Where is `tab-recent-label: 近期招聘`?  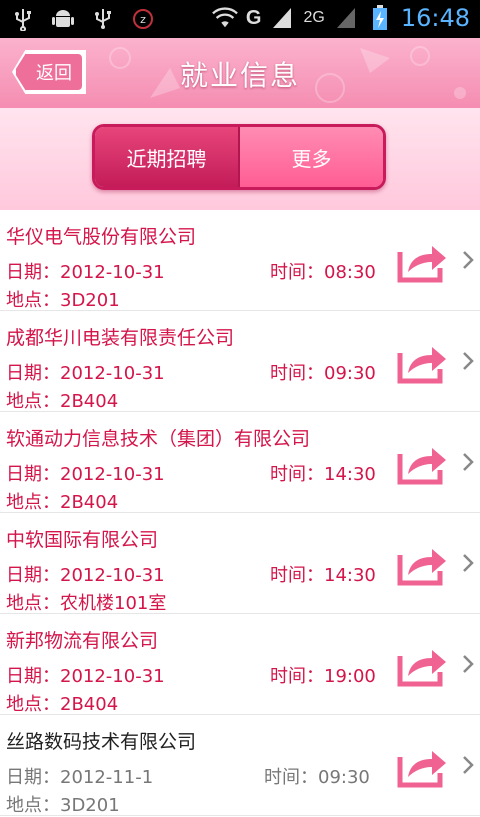
tab-recent-label: 近期招聘 is located at coordinates (166, 158).